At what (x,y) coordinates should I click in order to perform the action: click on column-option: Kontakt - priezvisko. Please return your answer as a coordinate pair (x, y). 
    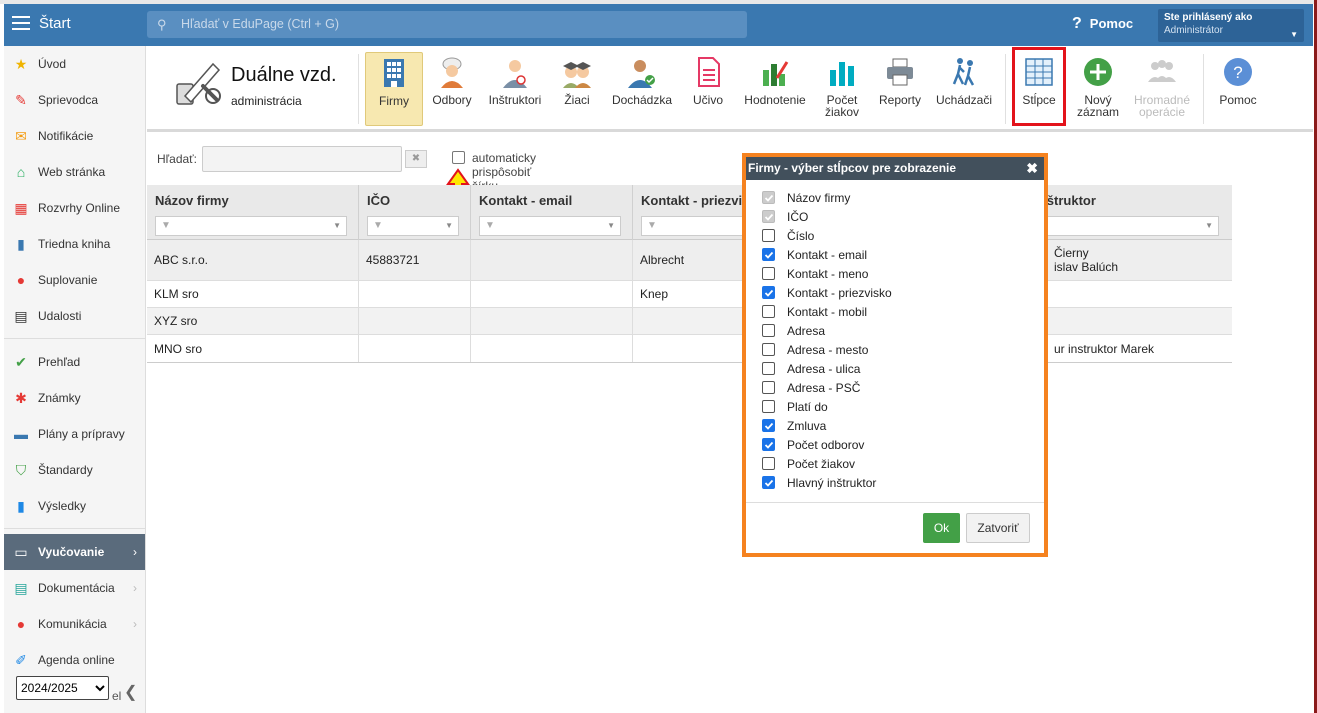
    Looking at the image, I should click on (903, 292).